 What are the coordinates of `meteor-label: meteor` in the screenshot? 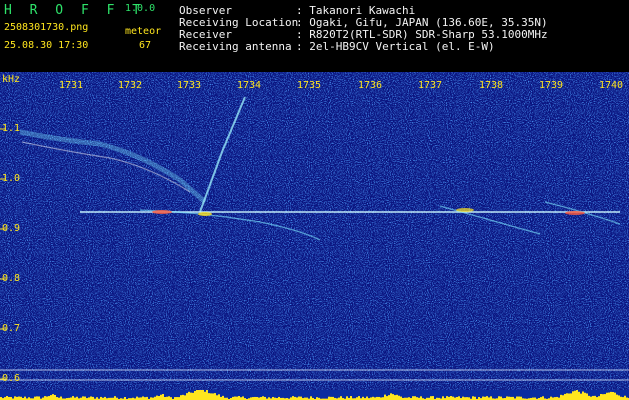 It's located at (143, 31).